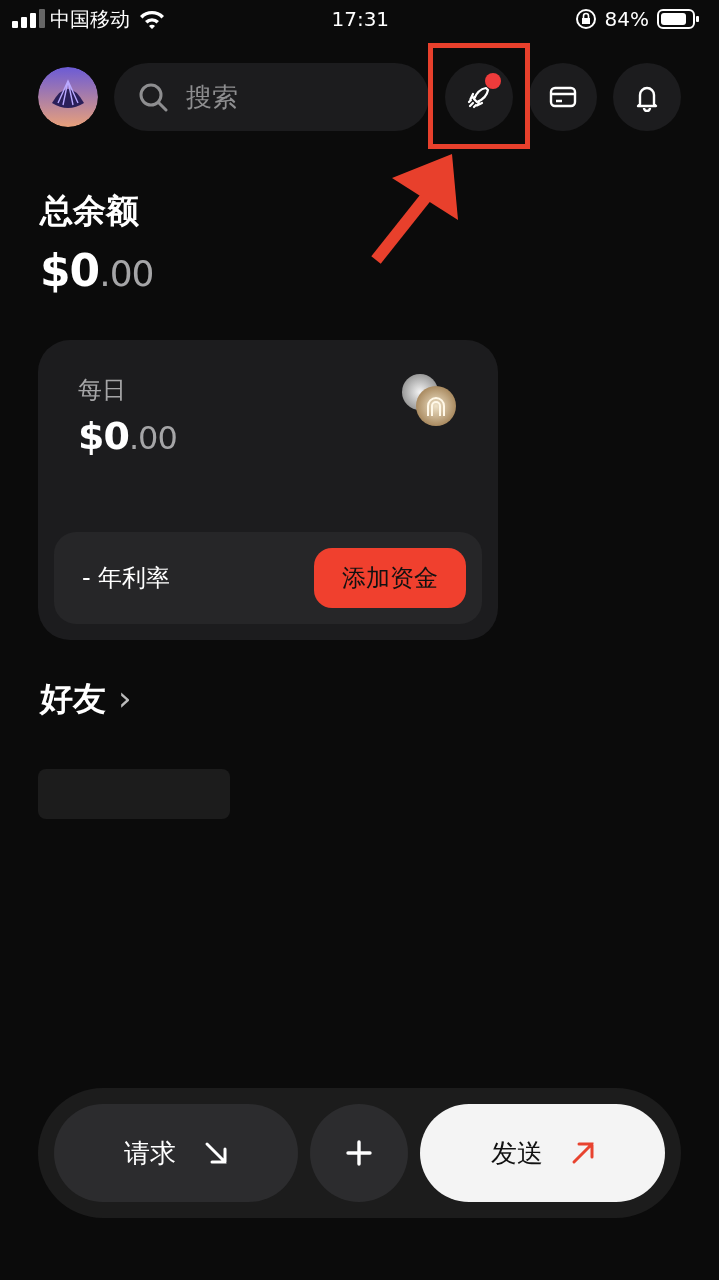 This screenshot has height=1280, width=719. What do you see at coordinates (97, 270) in the screenshot?
I see `balance-amount: $0.00` at bounding box center [97, 270].